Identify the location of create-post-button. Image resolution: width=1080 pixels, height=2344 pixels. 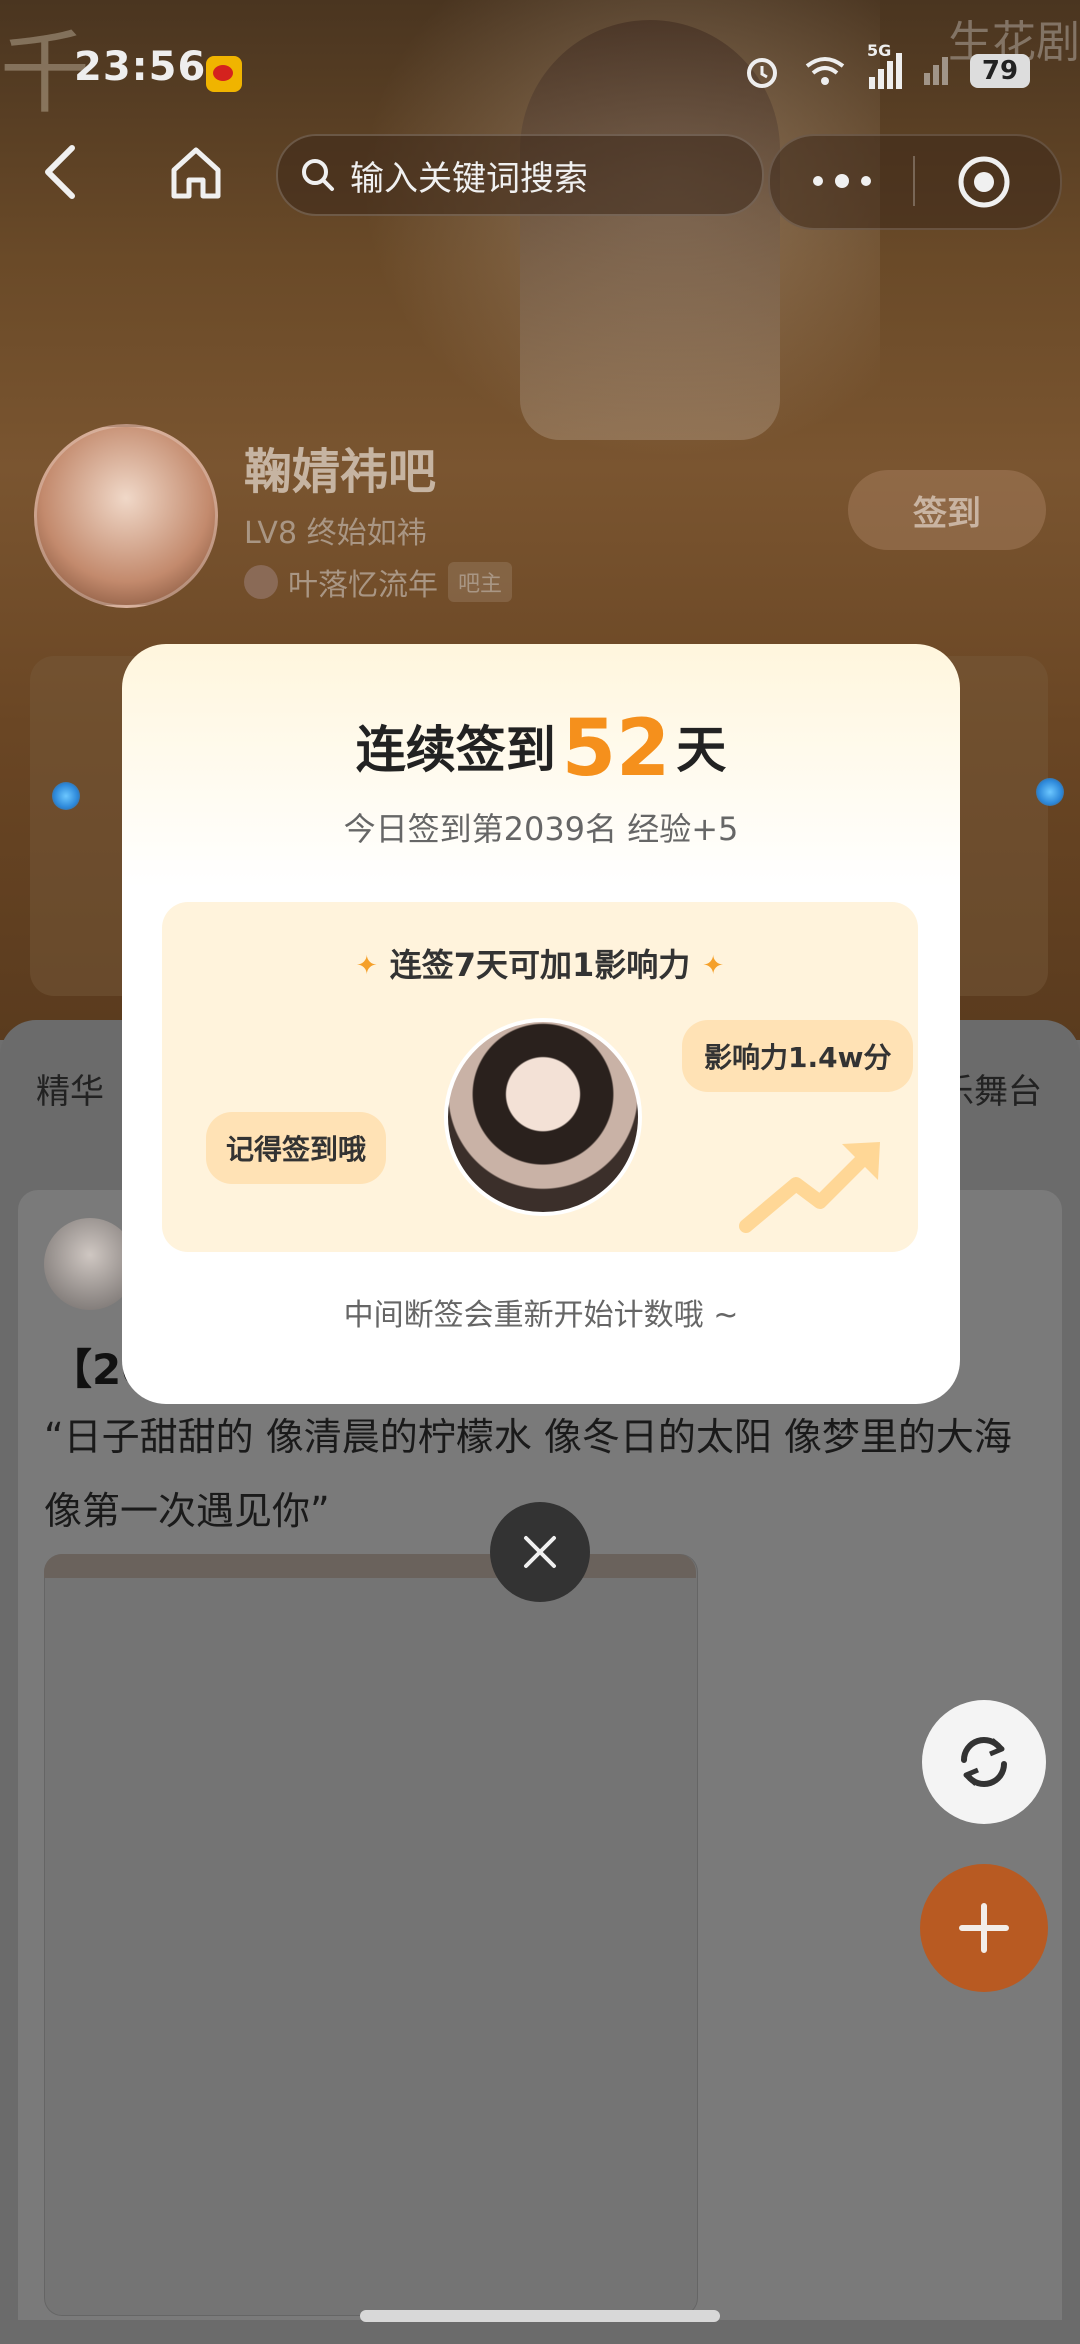
(984, 1928).